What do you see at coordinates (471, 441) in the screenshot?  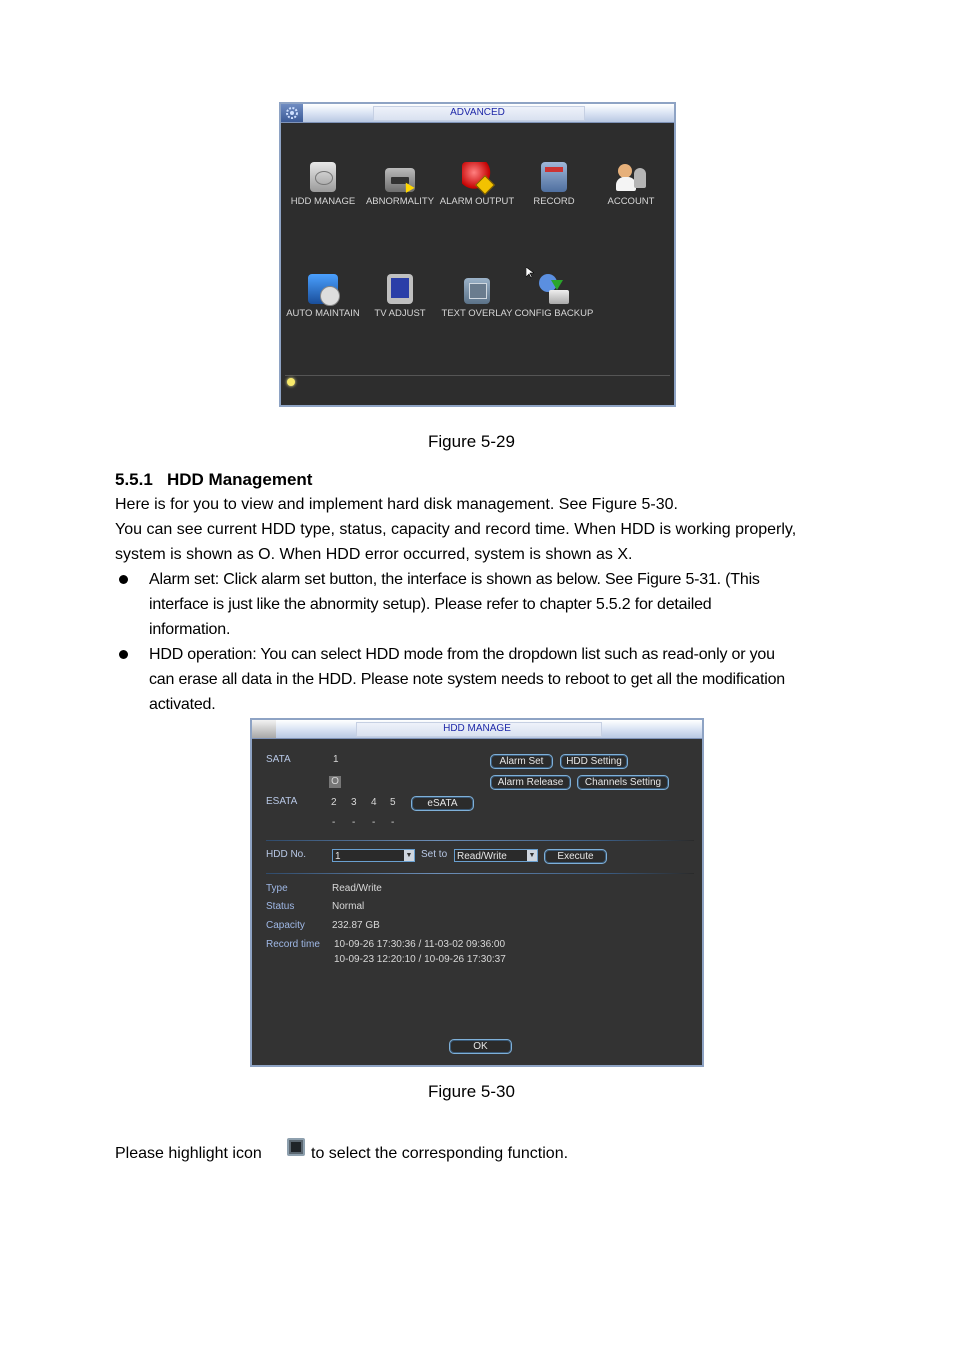 I see `figure-caption-5-29: Figure 5-29` at bounding box center [471, 441].